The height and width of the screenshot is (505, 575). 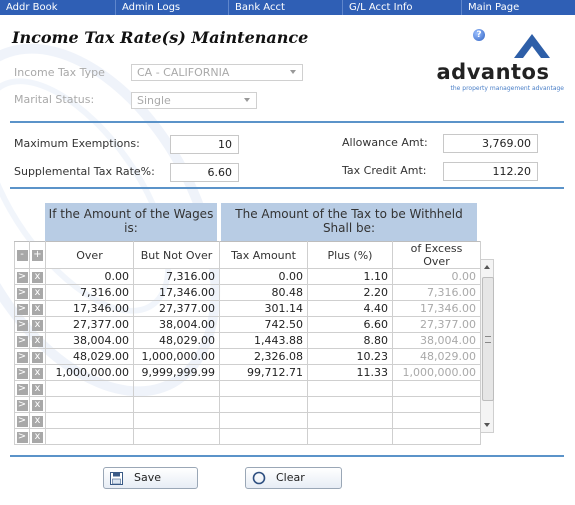 What do you see at coordinates (490, 143) in the screenshot?
I see `allowance-input: 3,769.00` at bounding box center [490, 143].